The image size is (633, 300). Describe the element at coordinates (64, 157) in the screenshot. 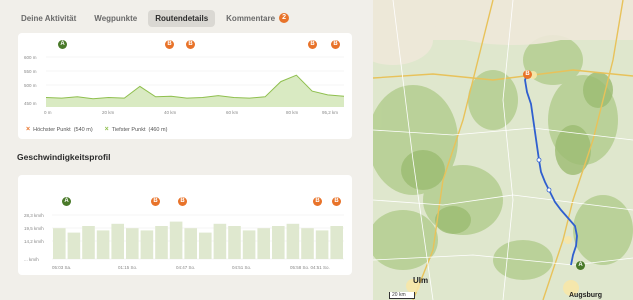

I see `speed-profile-title: Geschwindigkeitsprofil` at that location.